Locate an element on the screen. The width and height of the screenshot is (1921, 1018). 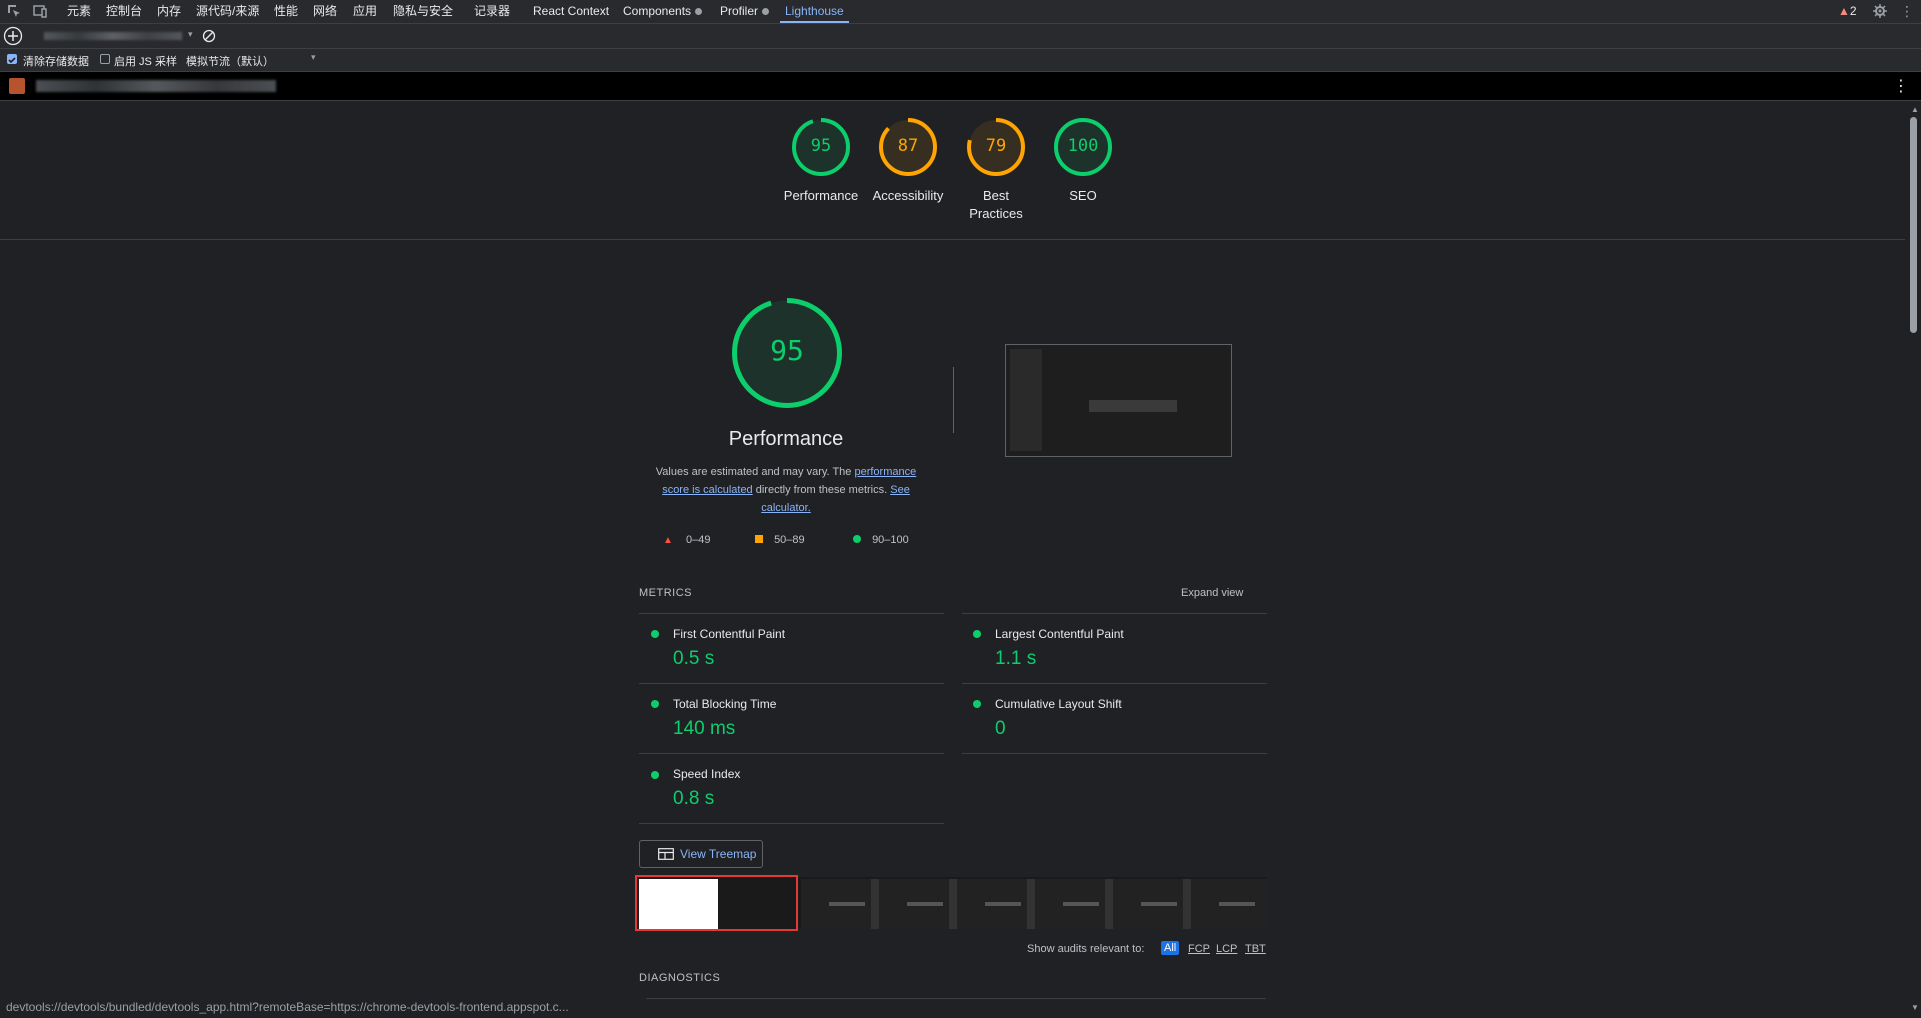
gauge-score: 100 is located at coordinates (1083, 146).